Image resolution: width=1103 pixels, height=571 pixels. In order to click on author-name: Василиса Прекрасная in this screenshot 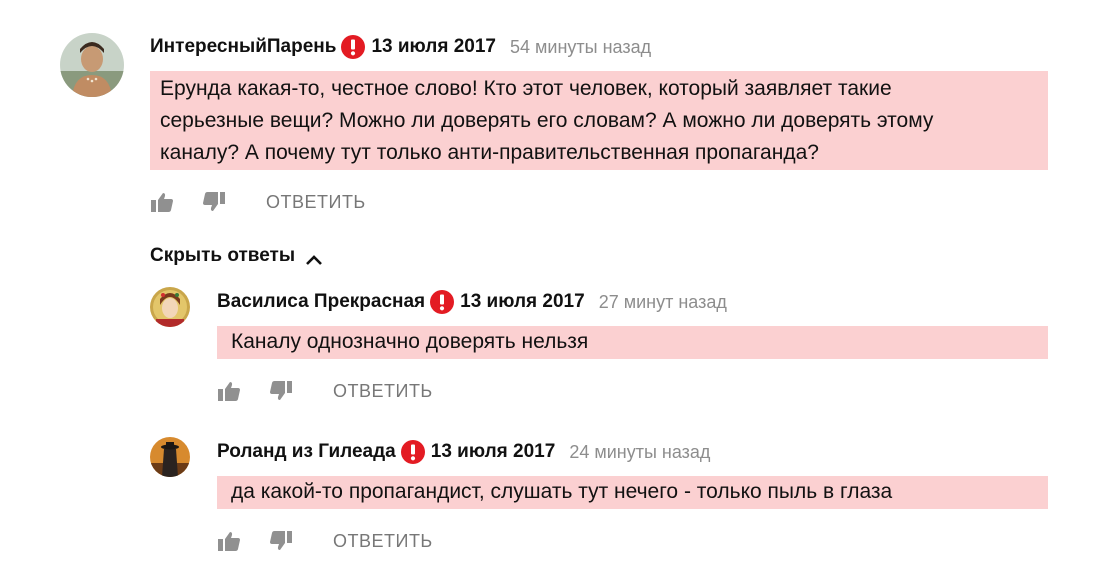, I will do `click(321, 302)`.